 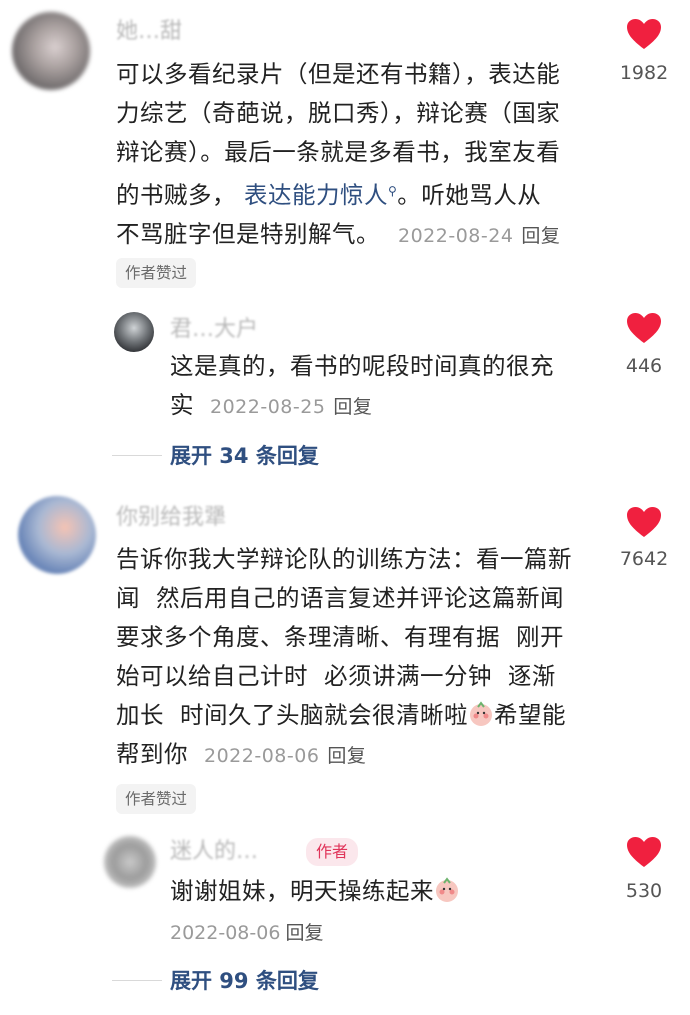 I want to click on search-icon: ⚲, so click(x=392, y=191).